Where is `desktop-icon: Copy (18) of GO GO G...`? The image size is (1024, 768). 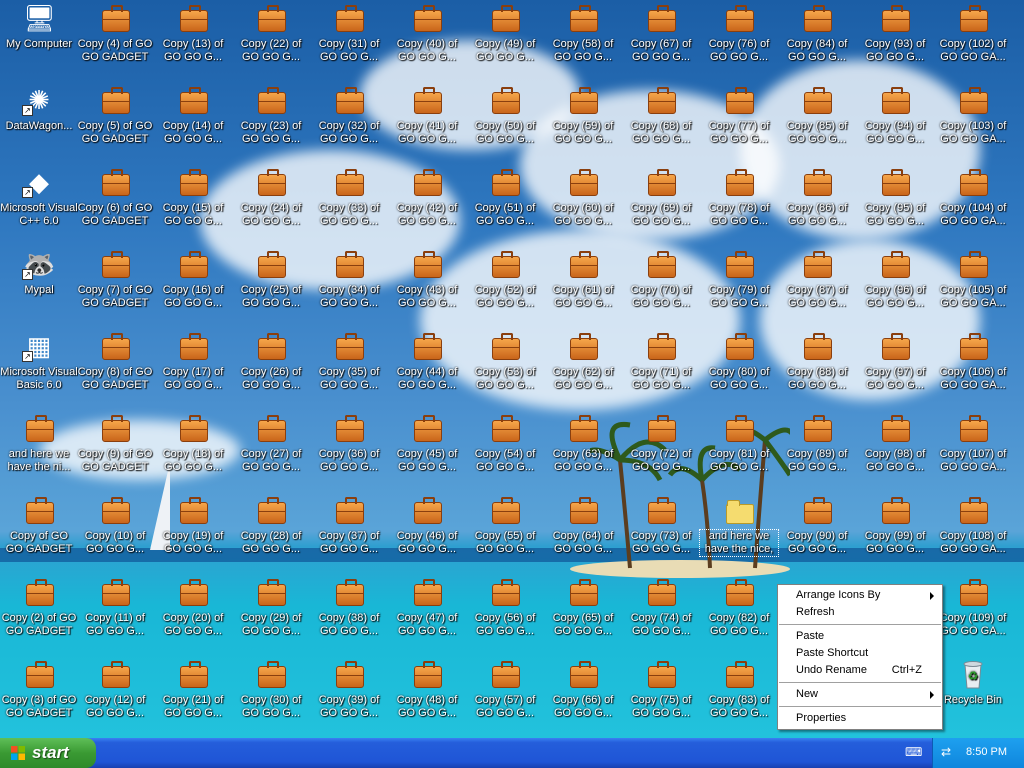
desktop-icon: Copy (18) of GO GO G... is located at coordinates (193, 443).